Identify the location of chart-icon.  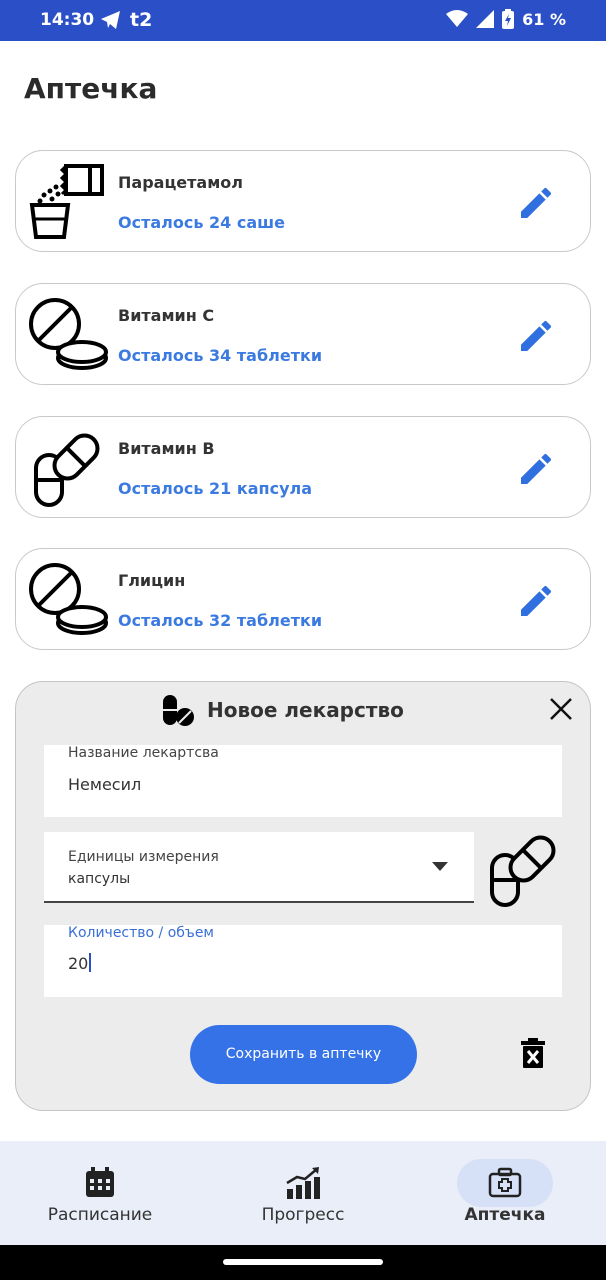
(303, 1183).